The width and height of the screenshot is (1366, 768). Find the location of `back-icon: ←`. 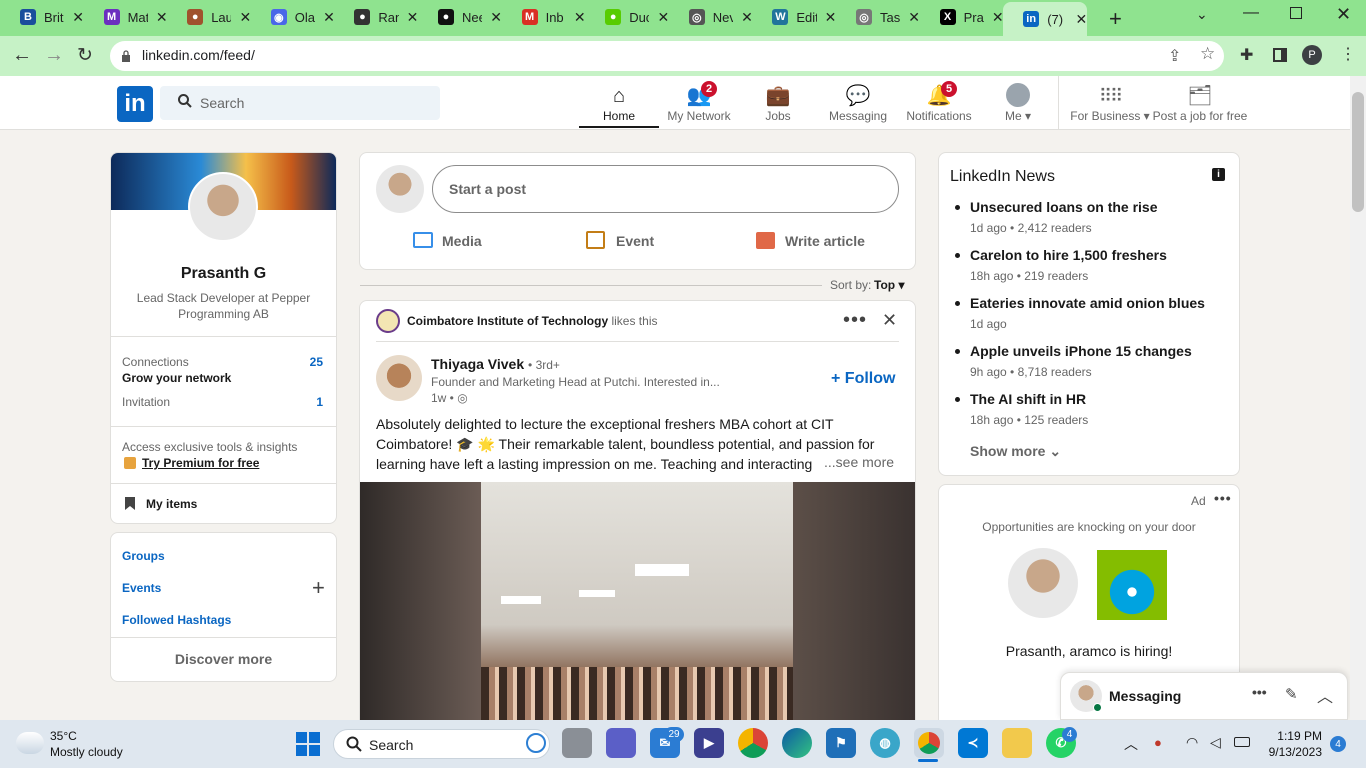

back-icon: ← is located at coordinates (22, 55).